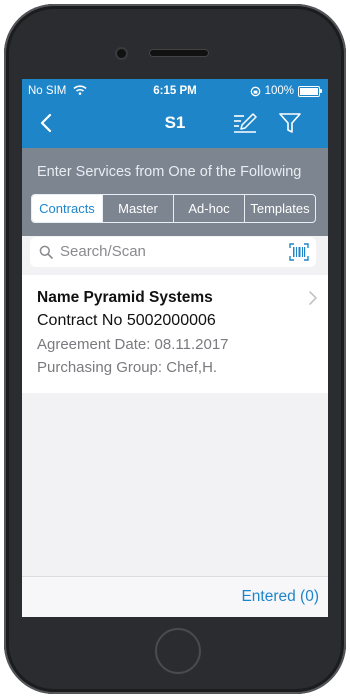 The width and height of the screenshot is (350, 698). What do you see at coordinates (209, 208) in the screenshot?
I see `tab-ad-hoc: Ad-hoc` at bounding box center [209, 208].